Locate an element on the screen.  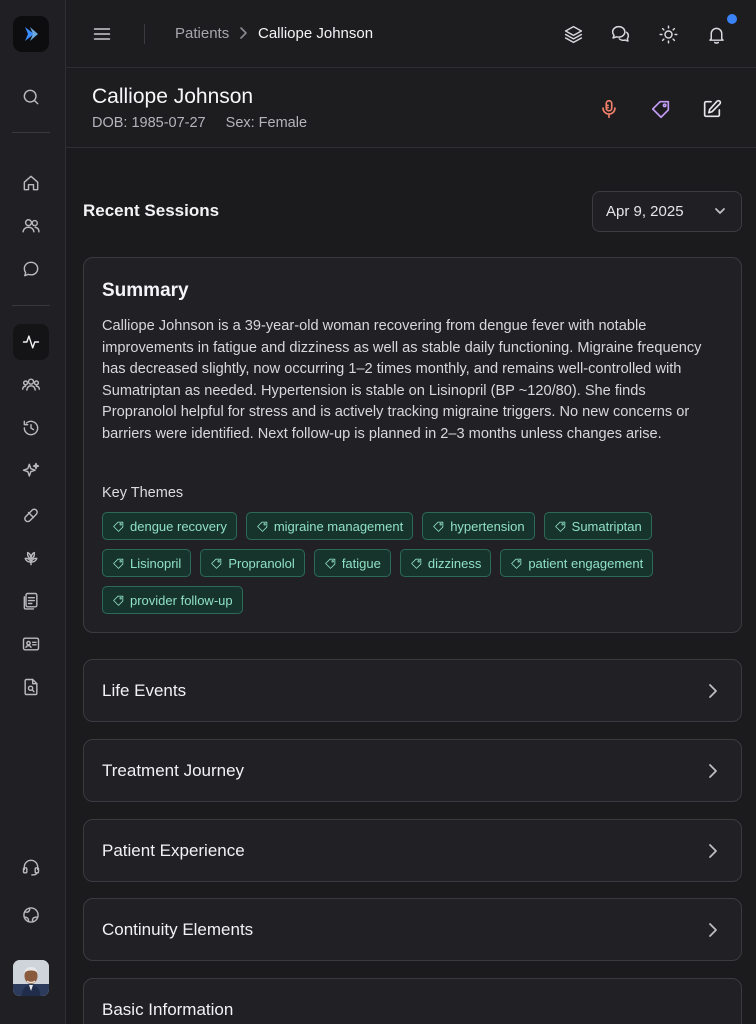
section-title: Treatment Journey is located at coordinates (173, 770).